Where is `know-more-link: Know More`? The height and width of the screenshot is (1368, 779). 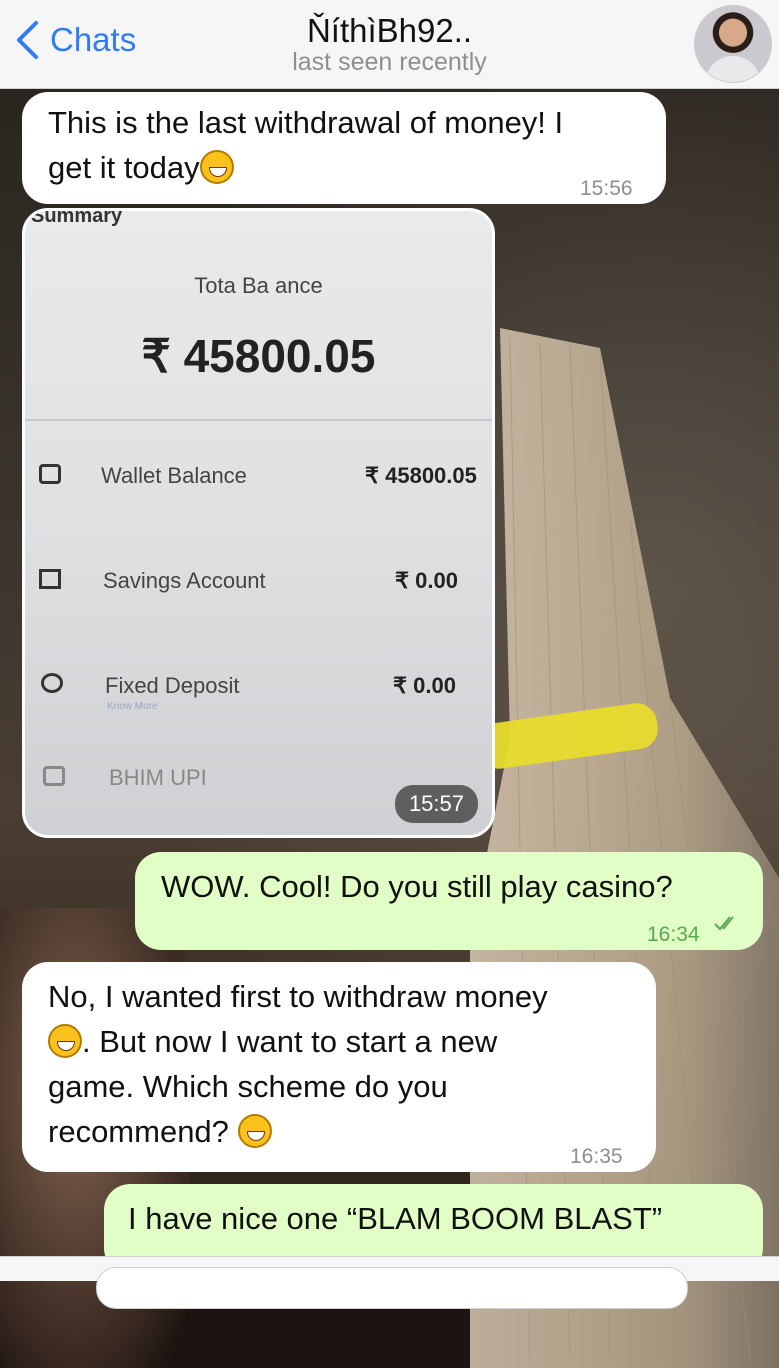
know-more-link: Know More is located at coordinates (132, 706).